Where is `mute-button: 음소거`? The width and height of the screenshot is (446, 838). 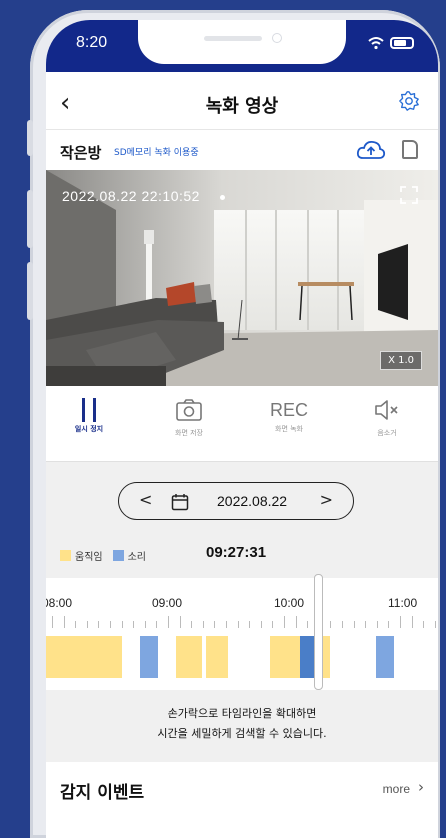
mute-button: 음소거 is located at coordinates (387, 418).